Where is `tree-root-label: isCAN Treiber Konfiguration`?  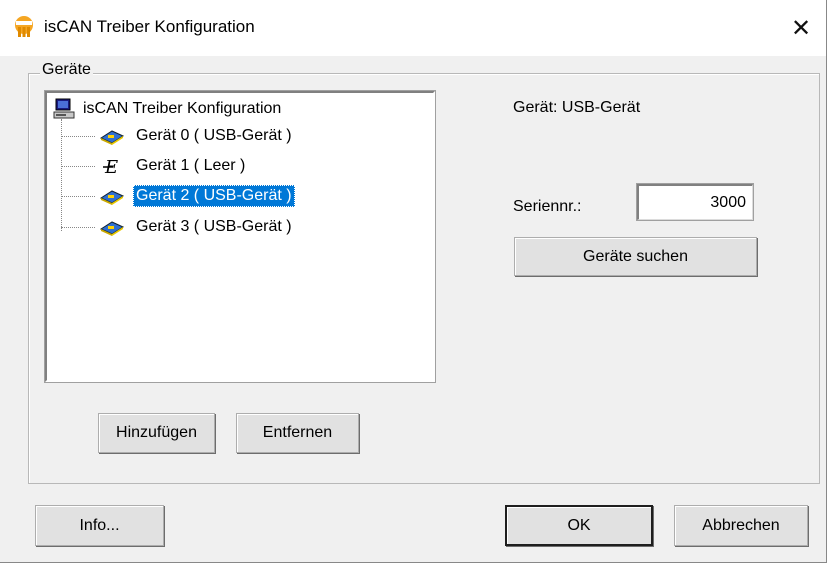 tree-root-label: isCAN Treiber Konfiguration is located at coordinates (182, 108).